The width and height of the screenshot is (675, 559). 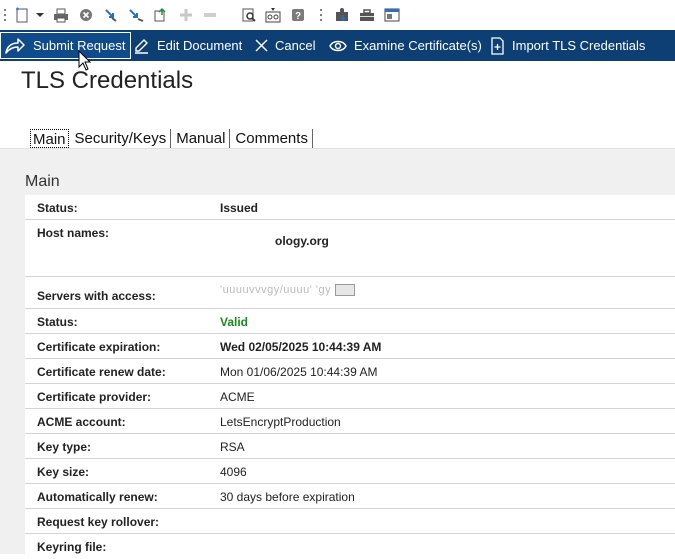 I want to click on field-row-host-names: Host names: ology.org, so click(x=350, y=248).